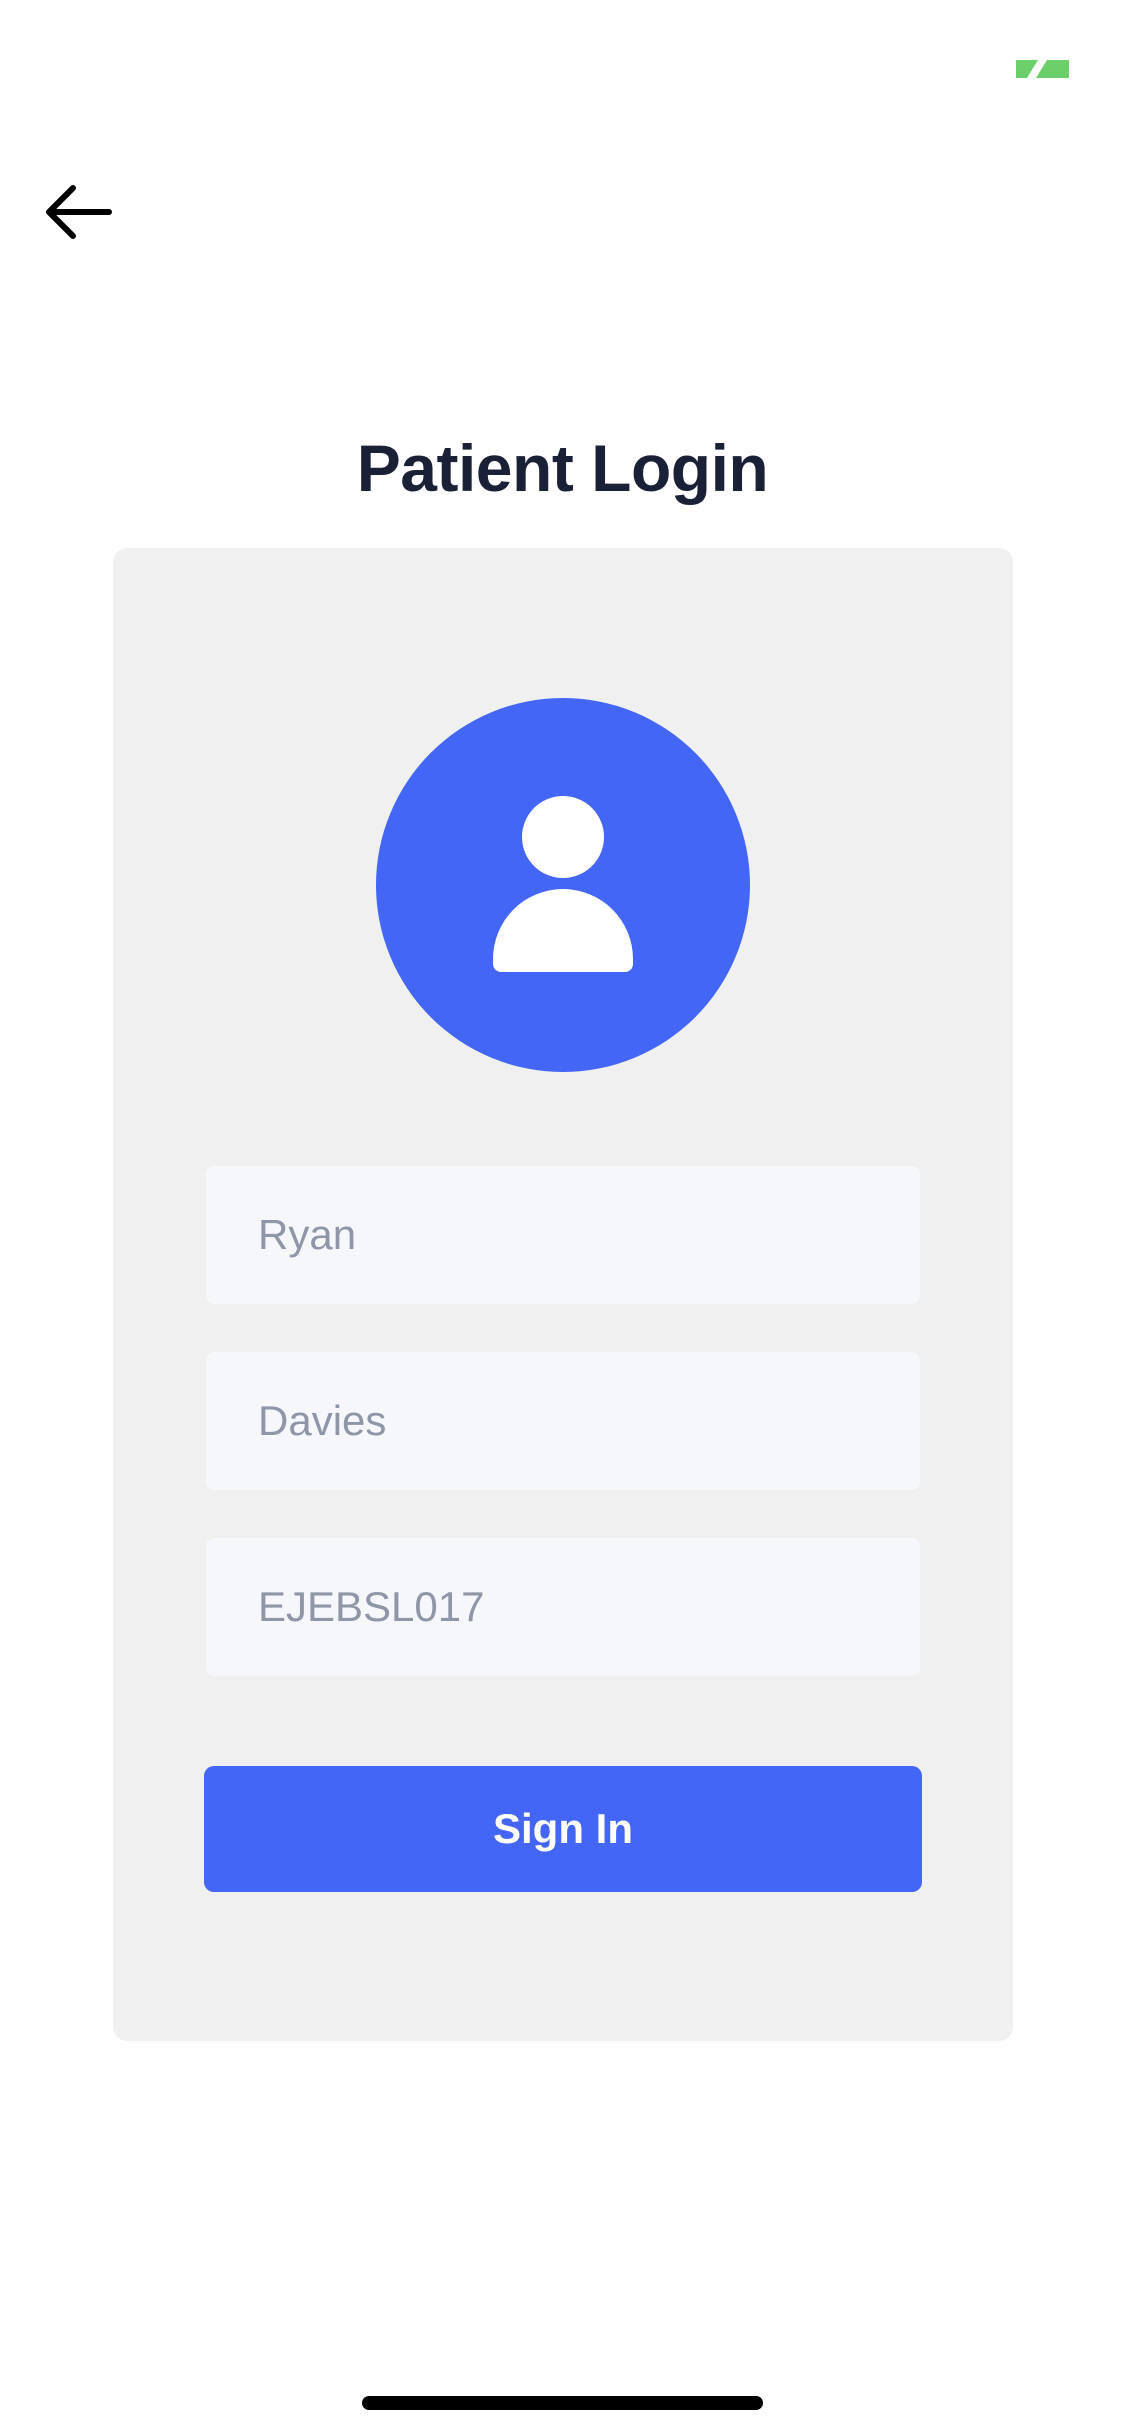 The width and height of the screenshot is (1125, 2436). Describe the element at coordinates (1042, 69) in the screenshot. I see `battery-charging-icon` at that location.